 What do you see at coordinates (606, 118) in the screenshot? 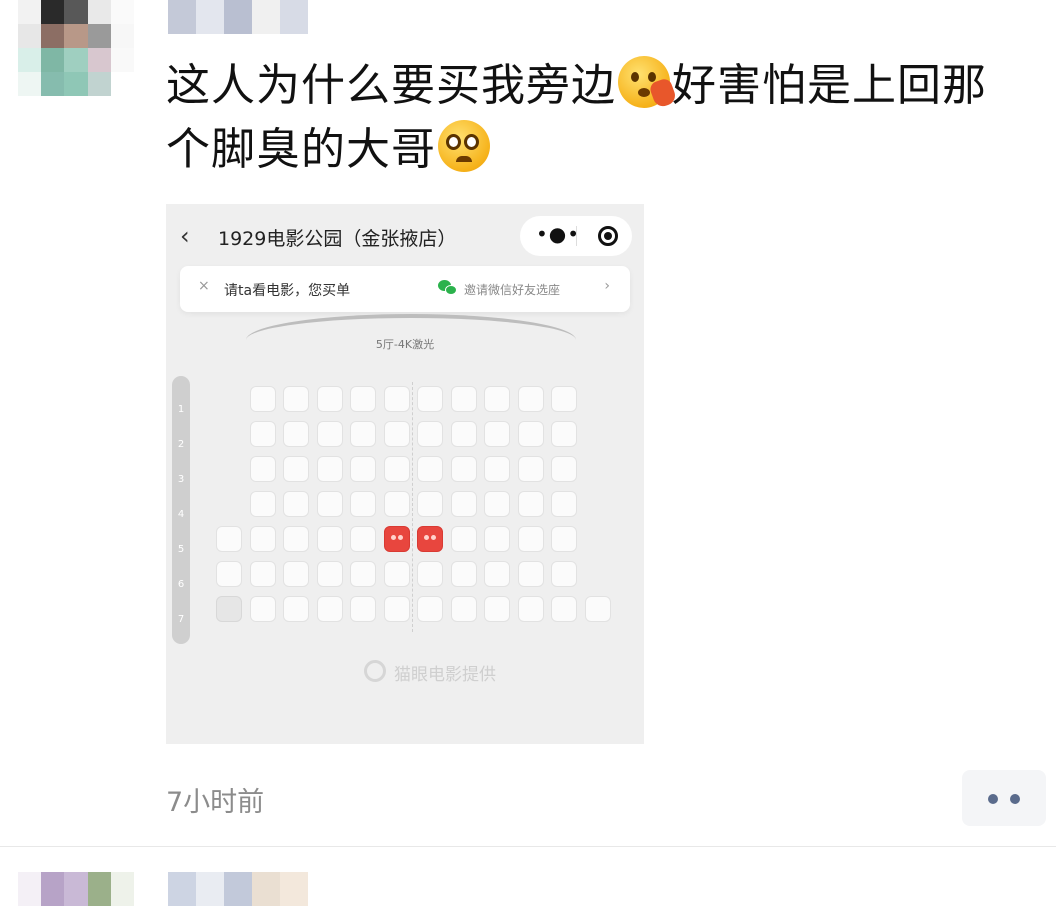
I see `post-text: 这人为什么要买我旁边 好害怕是上回那 个脚臭的大哥` at bounding box center [606, 118].